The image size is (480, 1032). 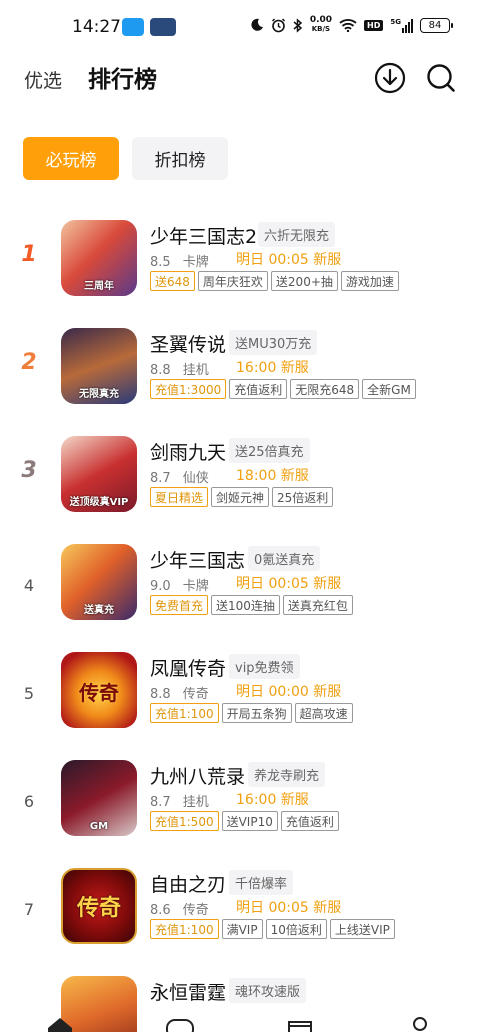 What do you see at coordinates (160, 262) in the screenshot?
I see `score: 8.5` at bounding box center [160, 262].